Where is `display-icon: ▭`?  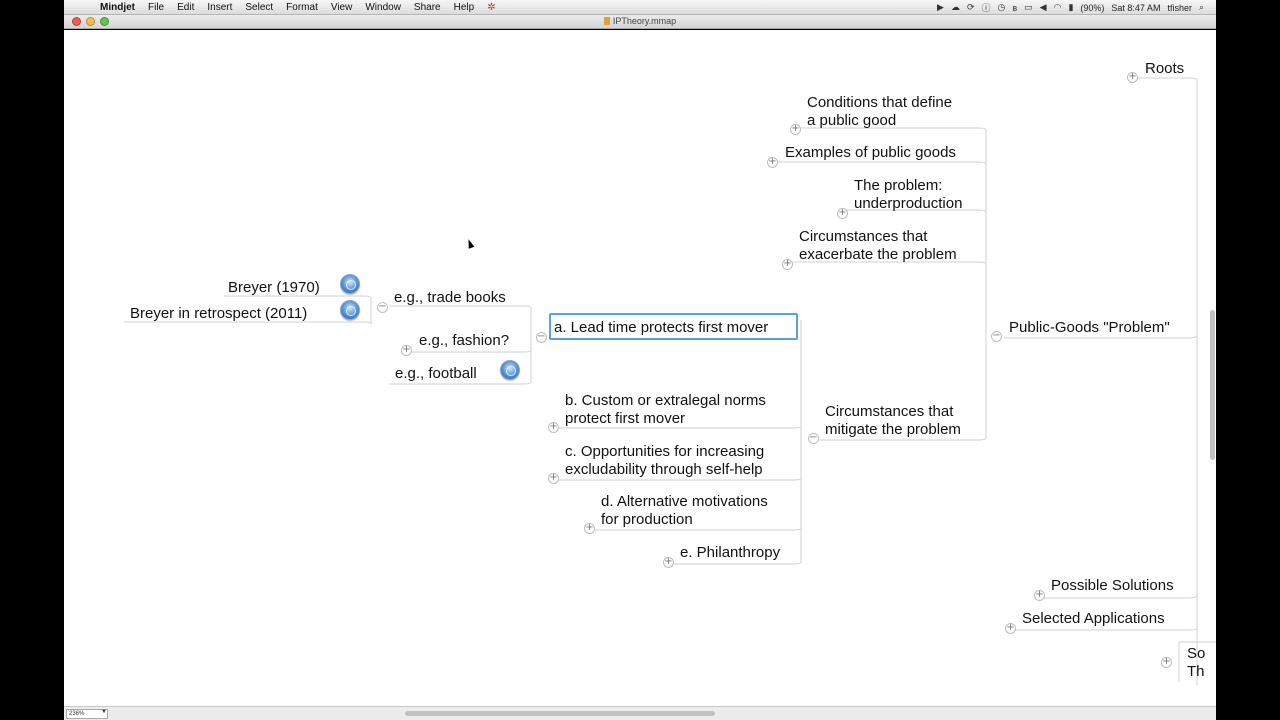
display-icon: ▭ is located at coordinates (1028, 7).